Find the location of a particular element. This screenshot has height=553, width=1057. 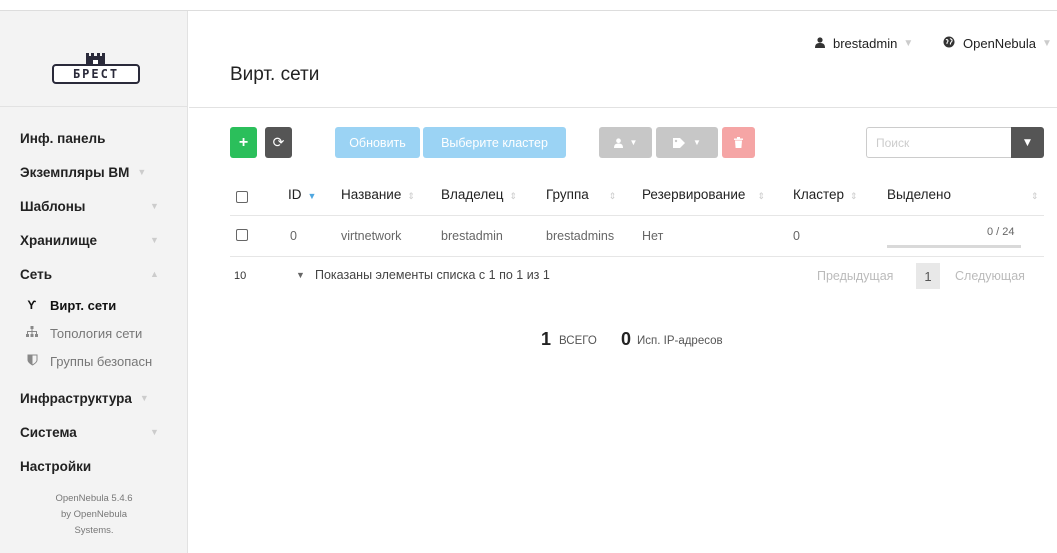

pagination-prev: Предыдущая is located at coordinates (855, 276).